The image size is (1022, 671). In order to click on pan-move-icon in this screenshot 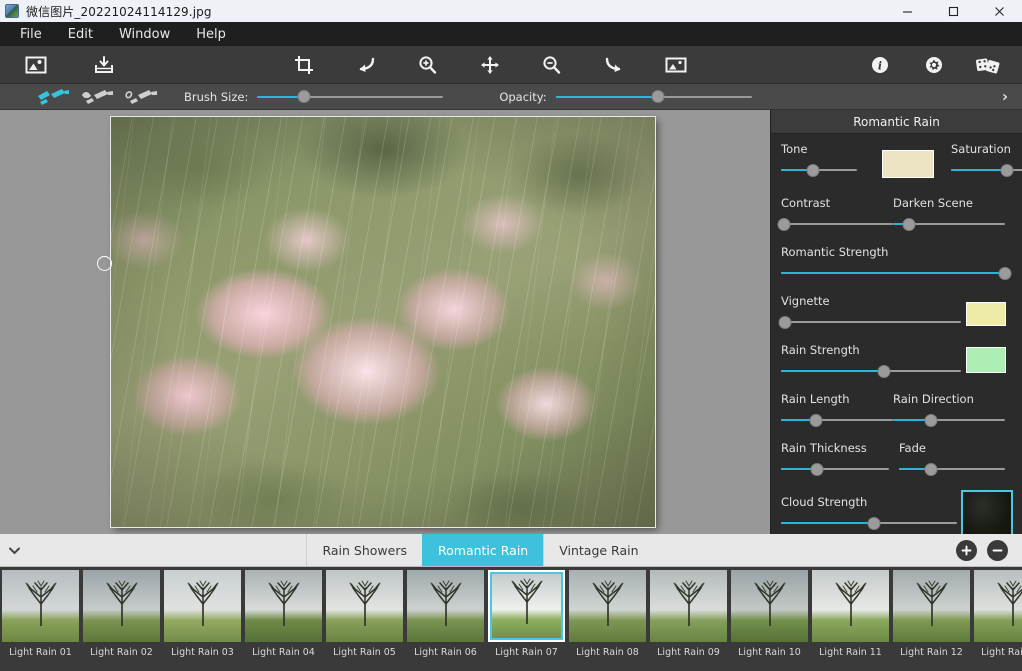, I will do `click(490, 65)`.